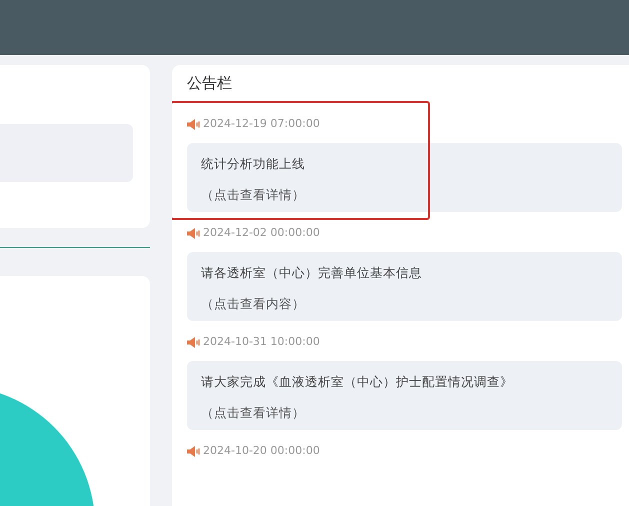  What do you see at coordinates (404, 395) in the screenshot?
I see `notice-panel: 请大家完成《血液透析室（中心）护士配置情况调查》 （点击查看详情）` at bounding box center [404, 395].